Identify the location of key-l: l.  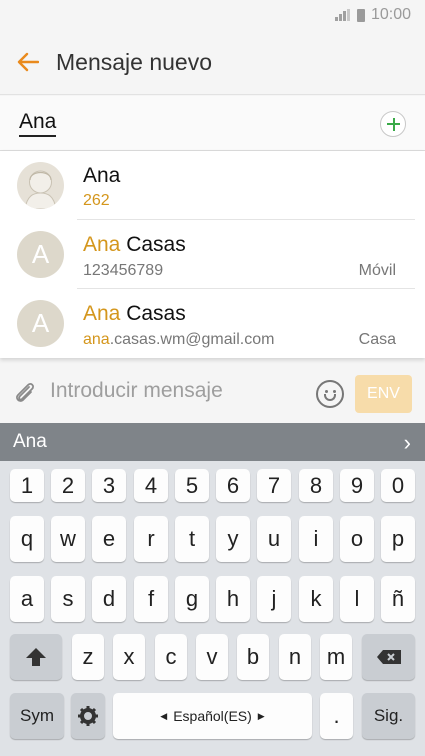
(357, 599).